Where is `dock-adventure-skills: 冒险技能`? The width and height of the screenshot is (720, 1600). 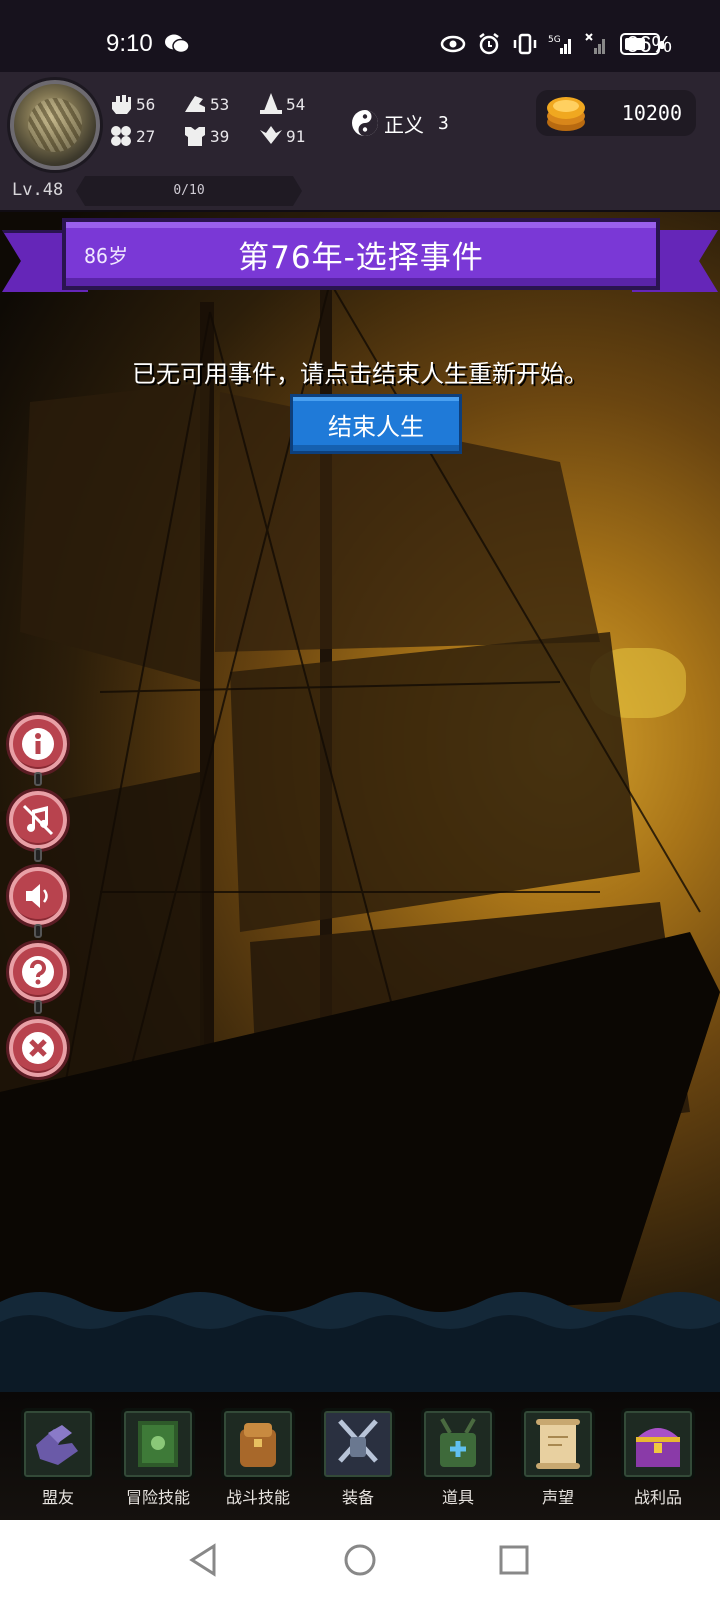
dock-adventure-skills: 冒险技能 is located at coordinates (158, 1461).